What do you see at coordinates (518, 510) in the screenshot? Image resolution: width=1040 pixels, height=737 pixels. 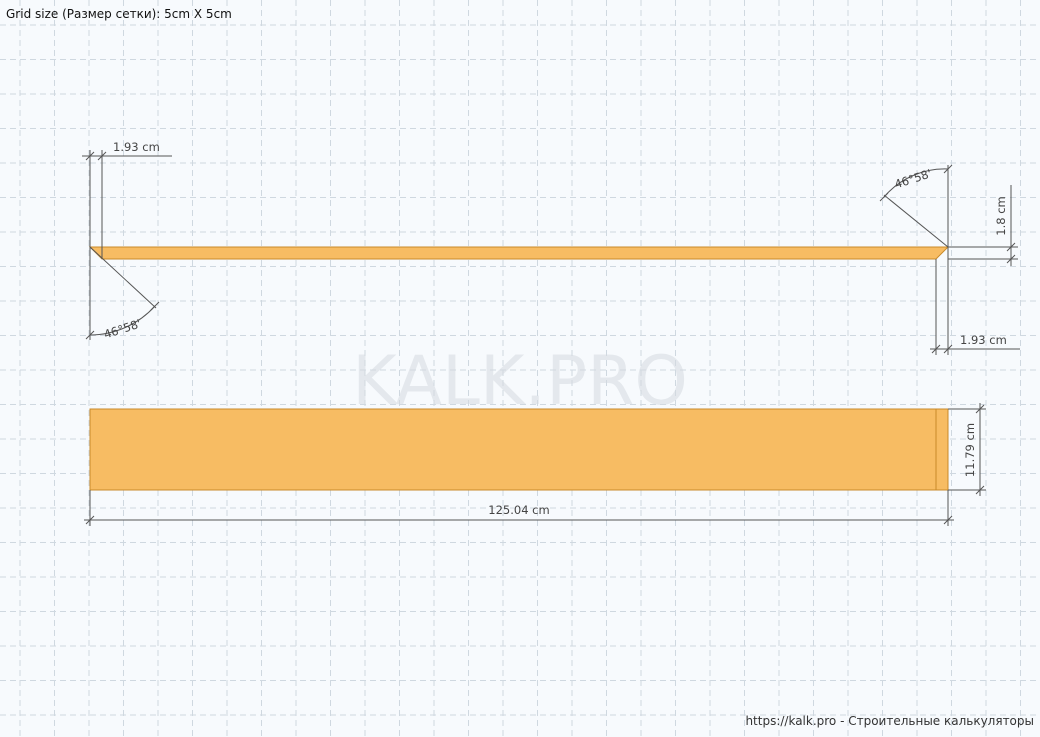 I see `dim-length-label: 125.04 cm` at bounding box center [518, 510].